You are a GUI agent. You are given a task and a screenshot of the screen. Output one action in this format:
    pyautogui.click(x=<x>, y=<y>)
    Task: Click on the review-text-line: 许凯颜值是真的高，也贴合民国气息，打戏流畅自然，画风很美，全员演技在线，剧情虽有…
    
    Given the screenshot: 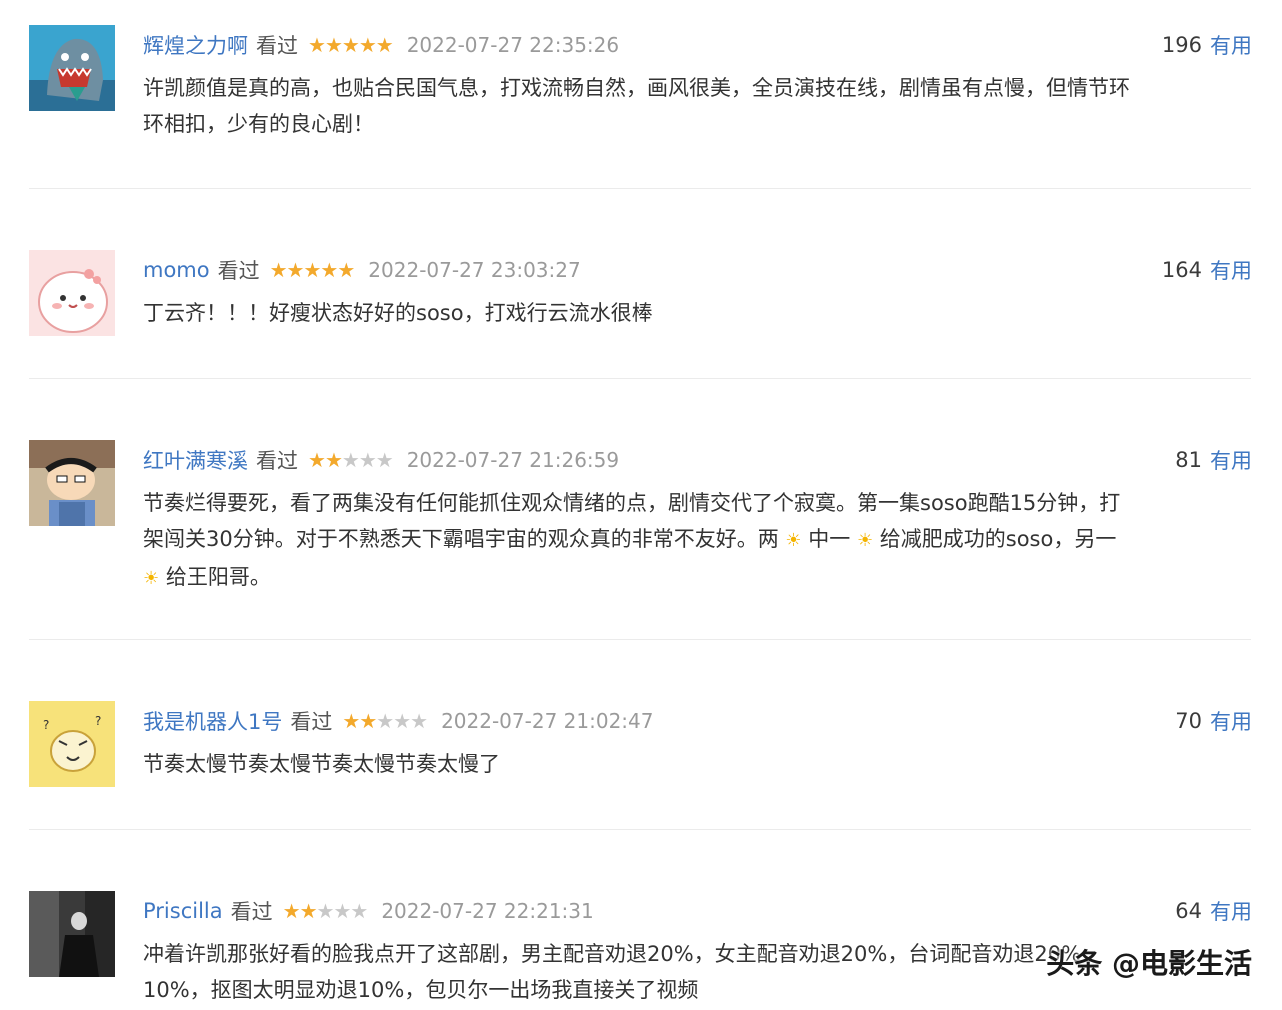 What is the action you would take?
    pyautogui.click(x=636, y=88)
    